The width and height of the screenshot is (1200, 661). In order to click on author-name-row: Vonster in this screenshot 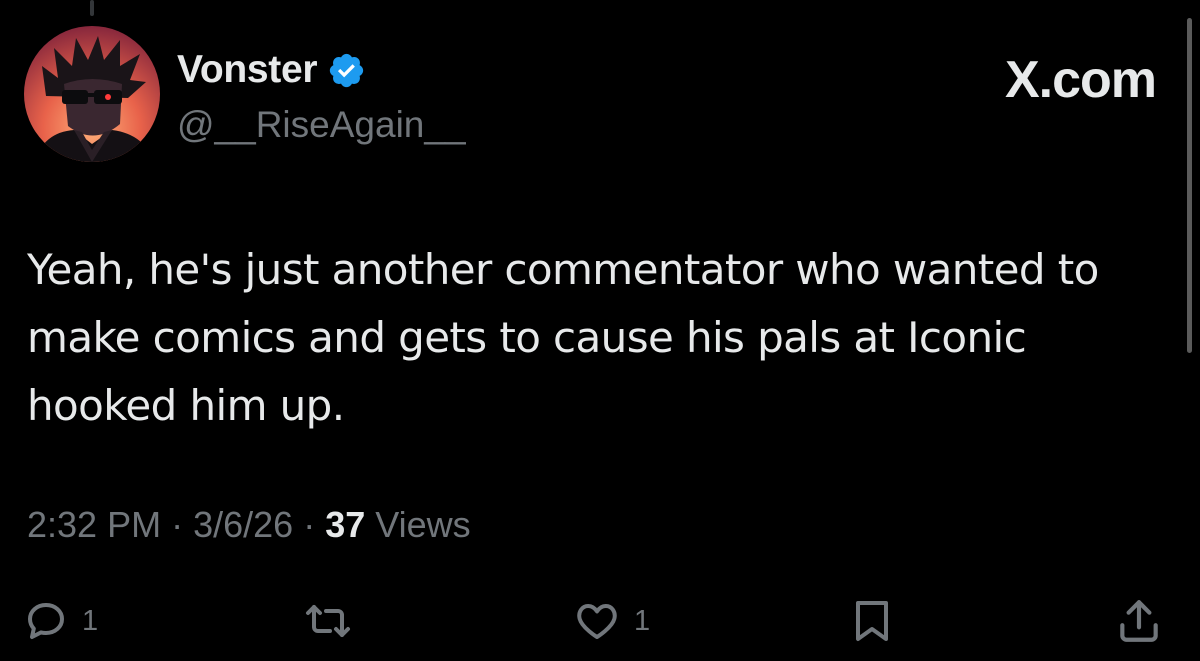, I will do `click(271, 70)`.